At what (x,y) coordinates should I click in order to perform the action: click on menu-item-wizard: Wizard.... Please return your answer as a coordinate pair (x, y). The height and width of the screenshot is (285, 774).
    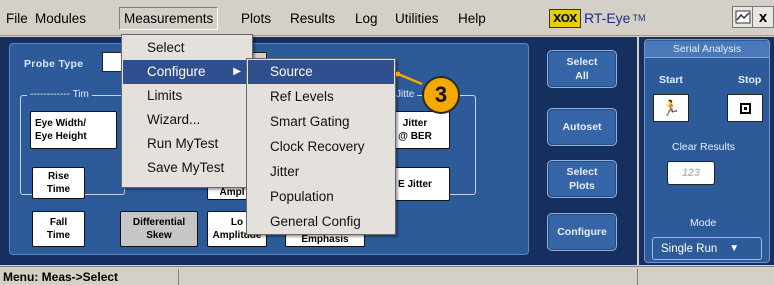
    Looking at the image, I should click on (187, 120).